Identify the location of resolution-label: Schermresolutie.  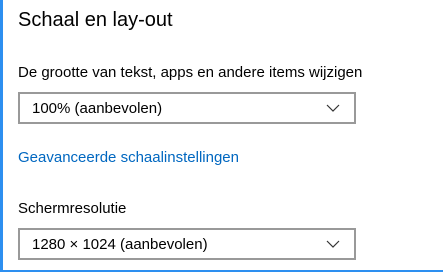
(72, 208).